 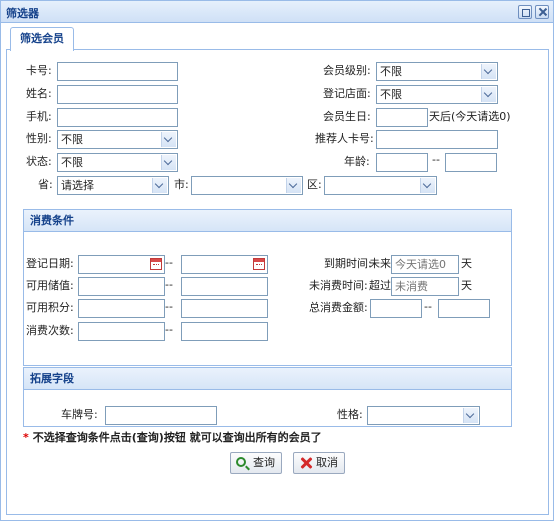 What do you see at coordinates (425, 264) in the screenshot?
I see `expire-days-input` at bounding box center [425, 264].